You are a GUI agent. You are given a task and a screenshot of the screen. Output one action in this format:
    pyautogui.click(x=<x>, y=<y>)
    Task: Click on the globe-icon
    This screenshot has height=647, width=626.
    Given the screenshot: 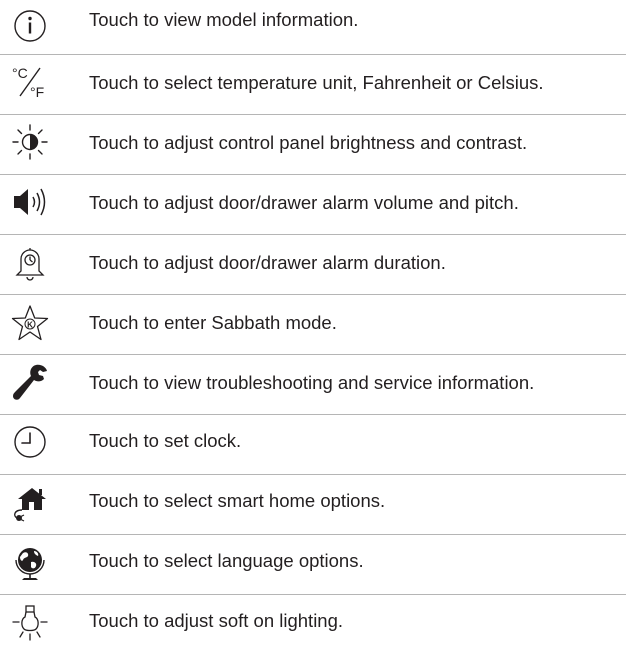 What is the action you would take?
    pyautogui.click(x=30, y=563)
    